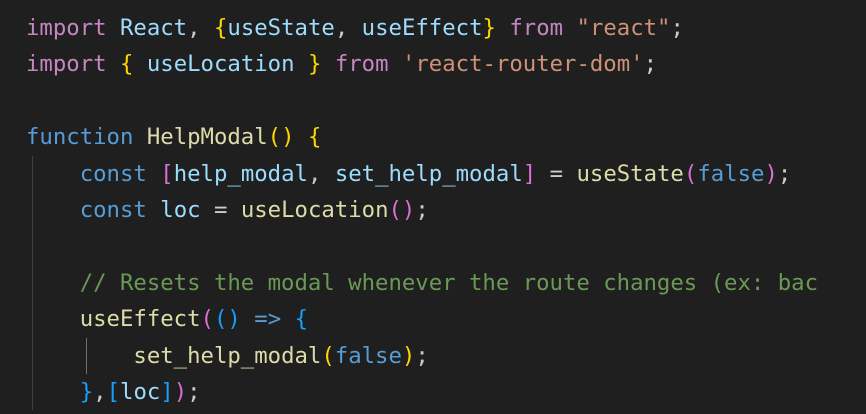  What do you see at coordinates (422, 319) in the screenshot?
I see `code-line: useEffect(() => {` at bounding box center [422, 319].